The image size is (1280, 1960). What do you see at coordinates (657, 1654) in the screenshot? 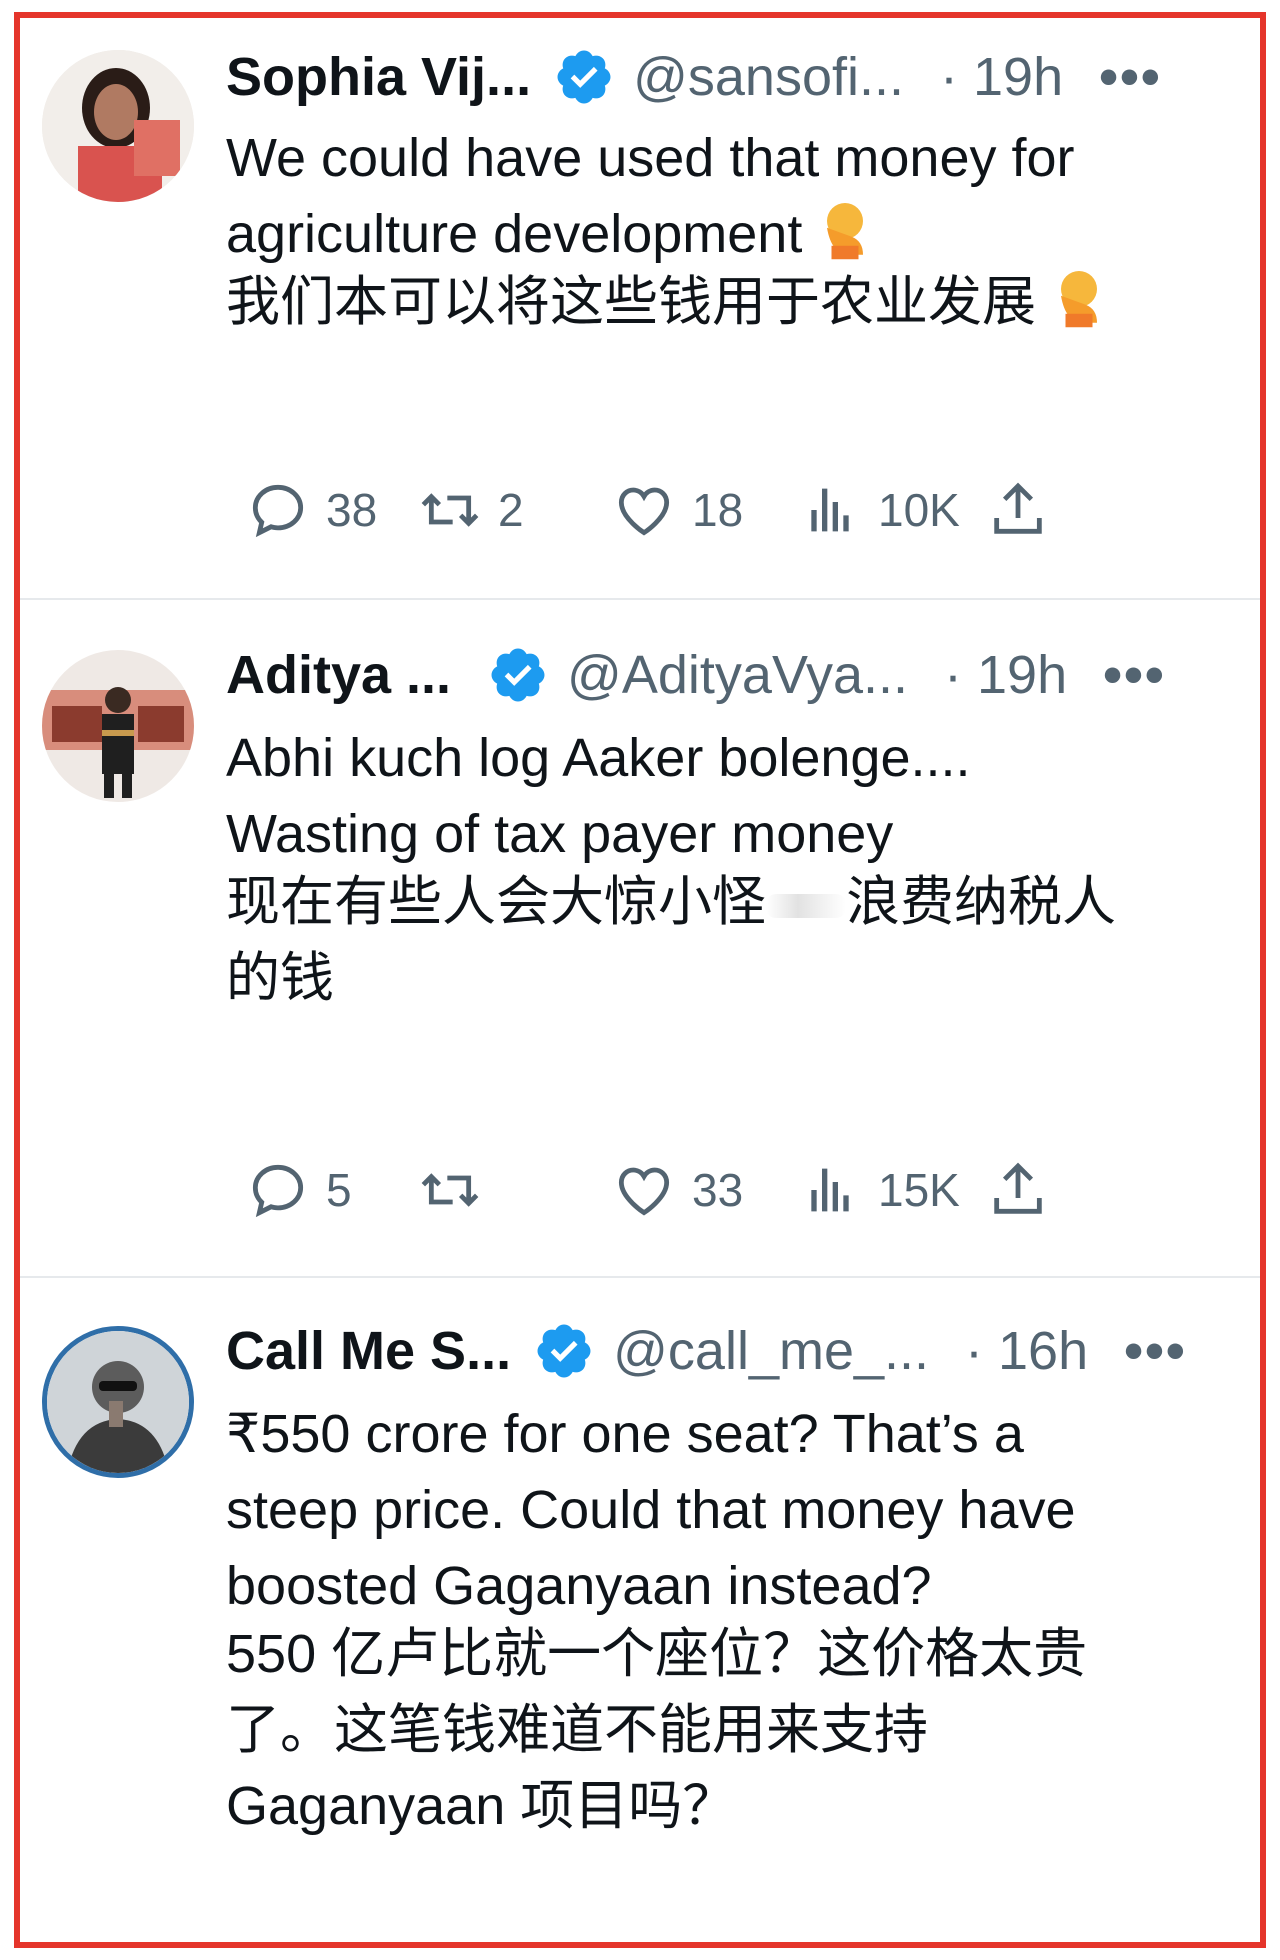
I see `translation-line: 550 亿卢比就一个座位？这价格太贵` at bounding box center [657, 1654].